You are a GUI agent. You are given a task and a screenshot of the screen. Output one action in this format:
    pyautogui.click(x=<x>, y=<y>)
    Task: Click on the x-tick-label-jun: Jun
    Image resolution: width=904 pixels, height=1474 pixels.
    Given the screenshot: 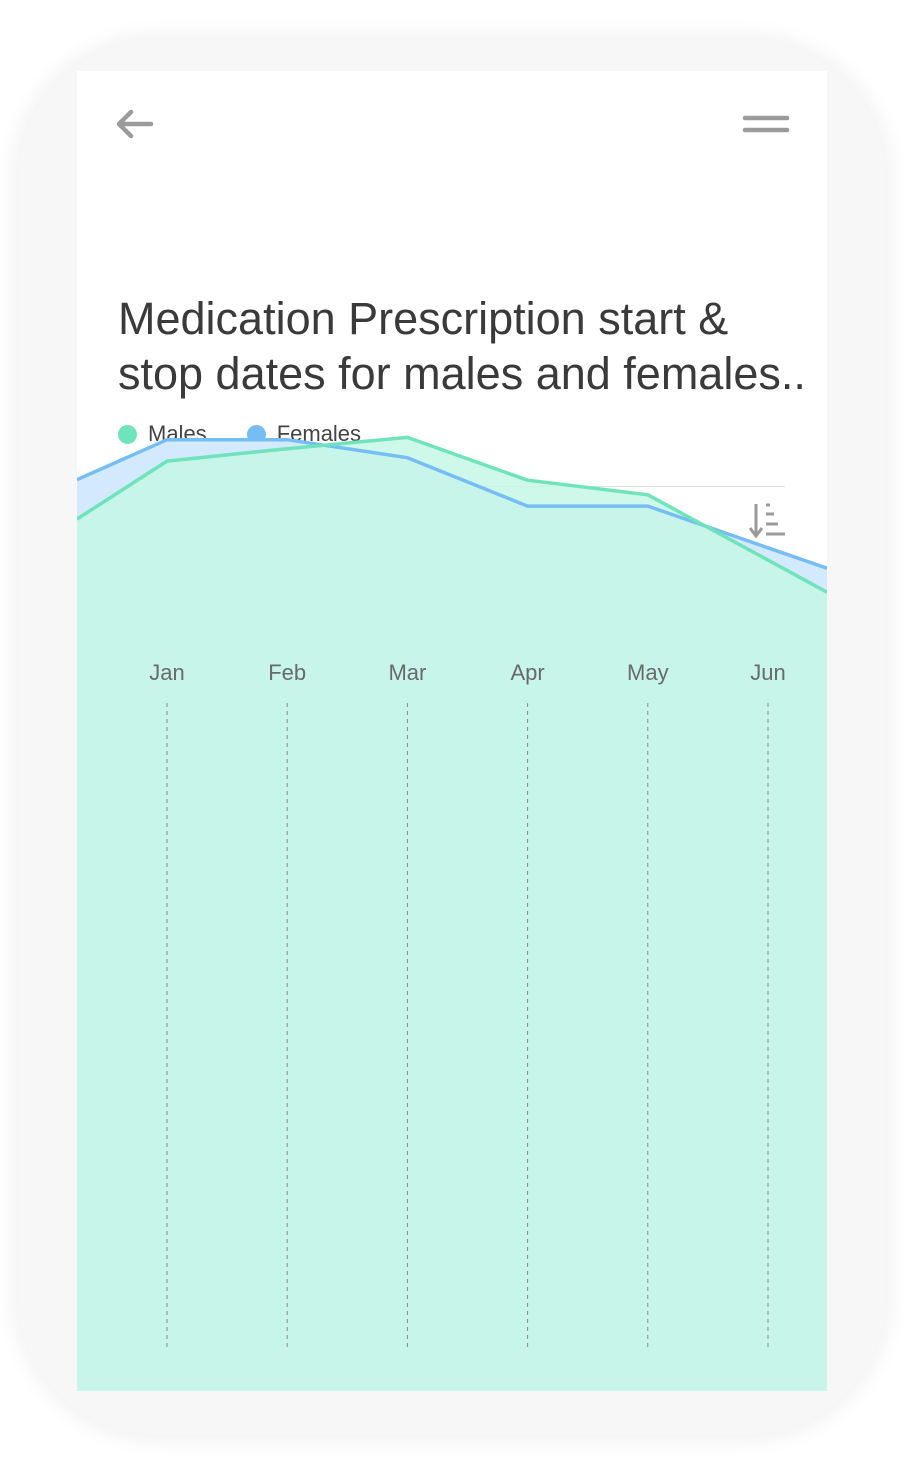 What is the action you would take?
    pyautogui.click(x=767, y=672)
    